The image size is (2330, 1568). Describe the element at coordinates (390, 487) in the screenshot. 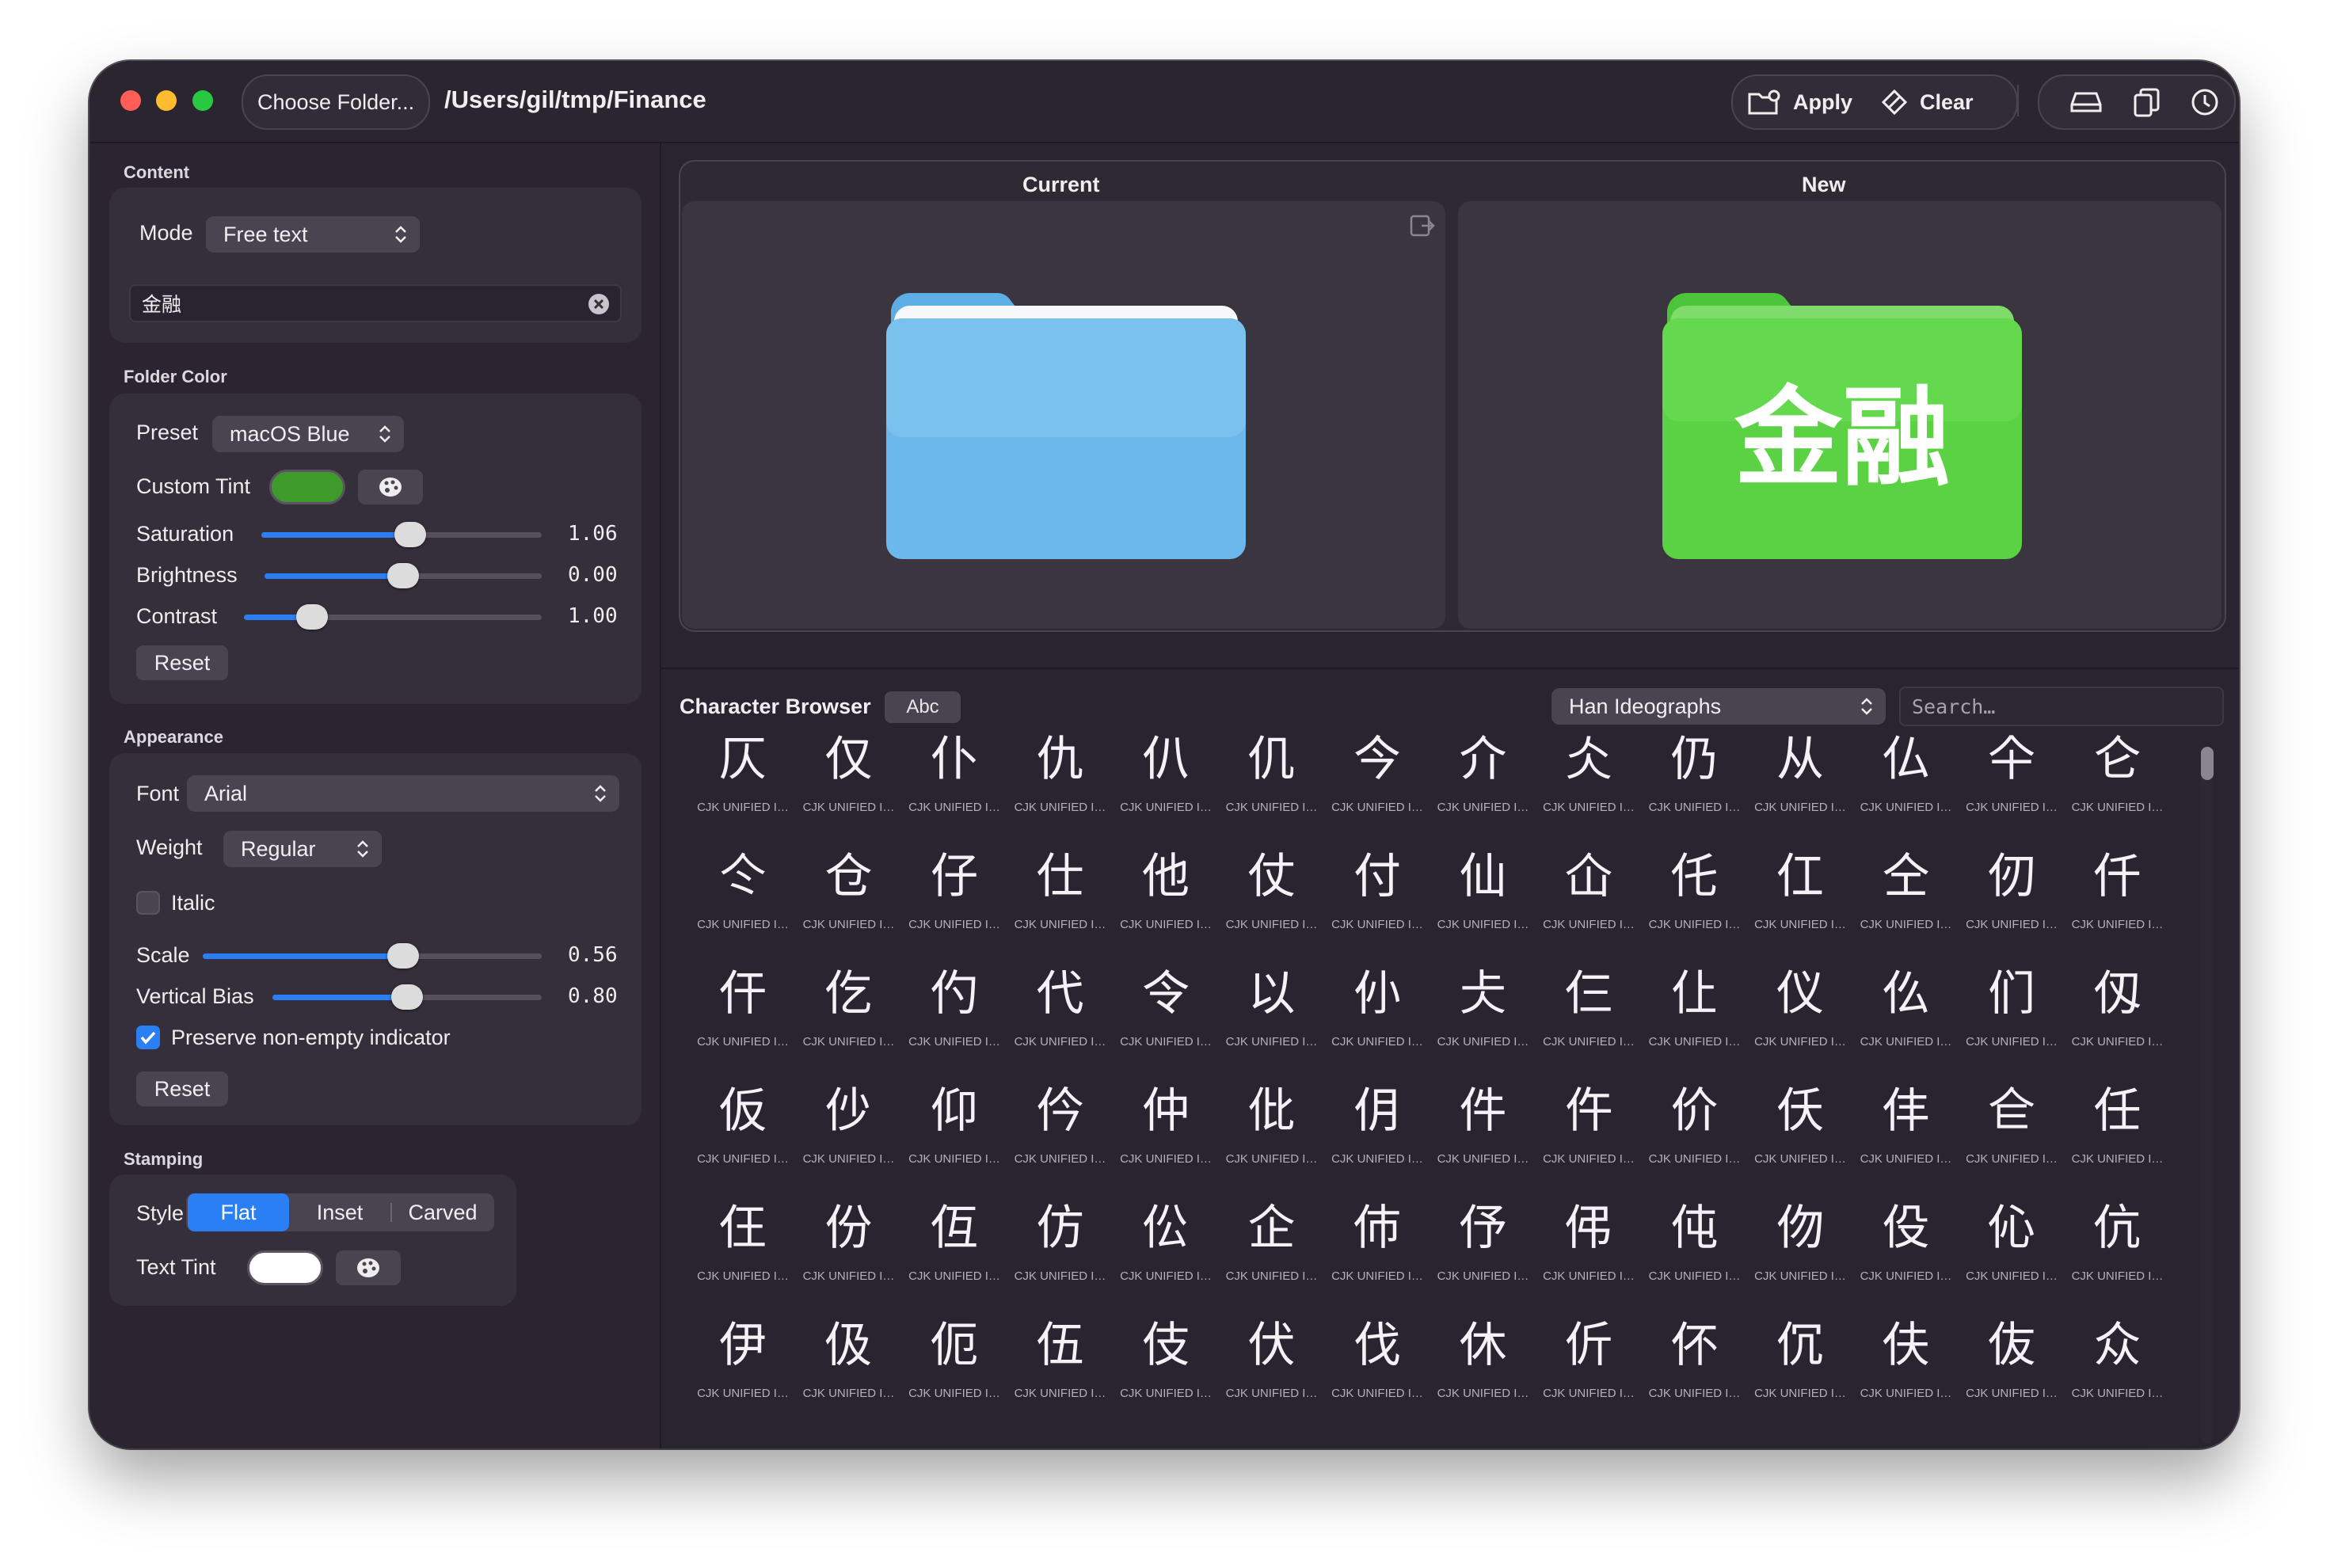

I see `custom-tint-palette-button` at that location.